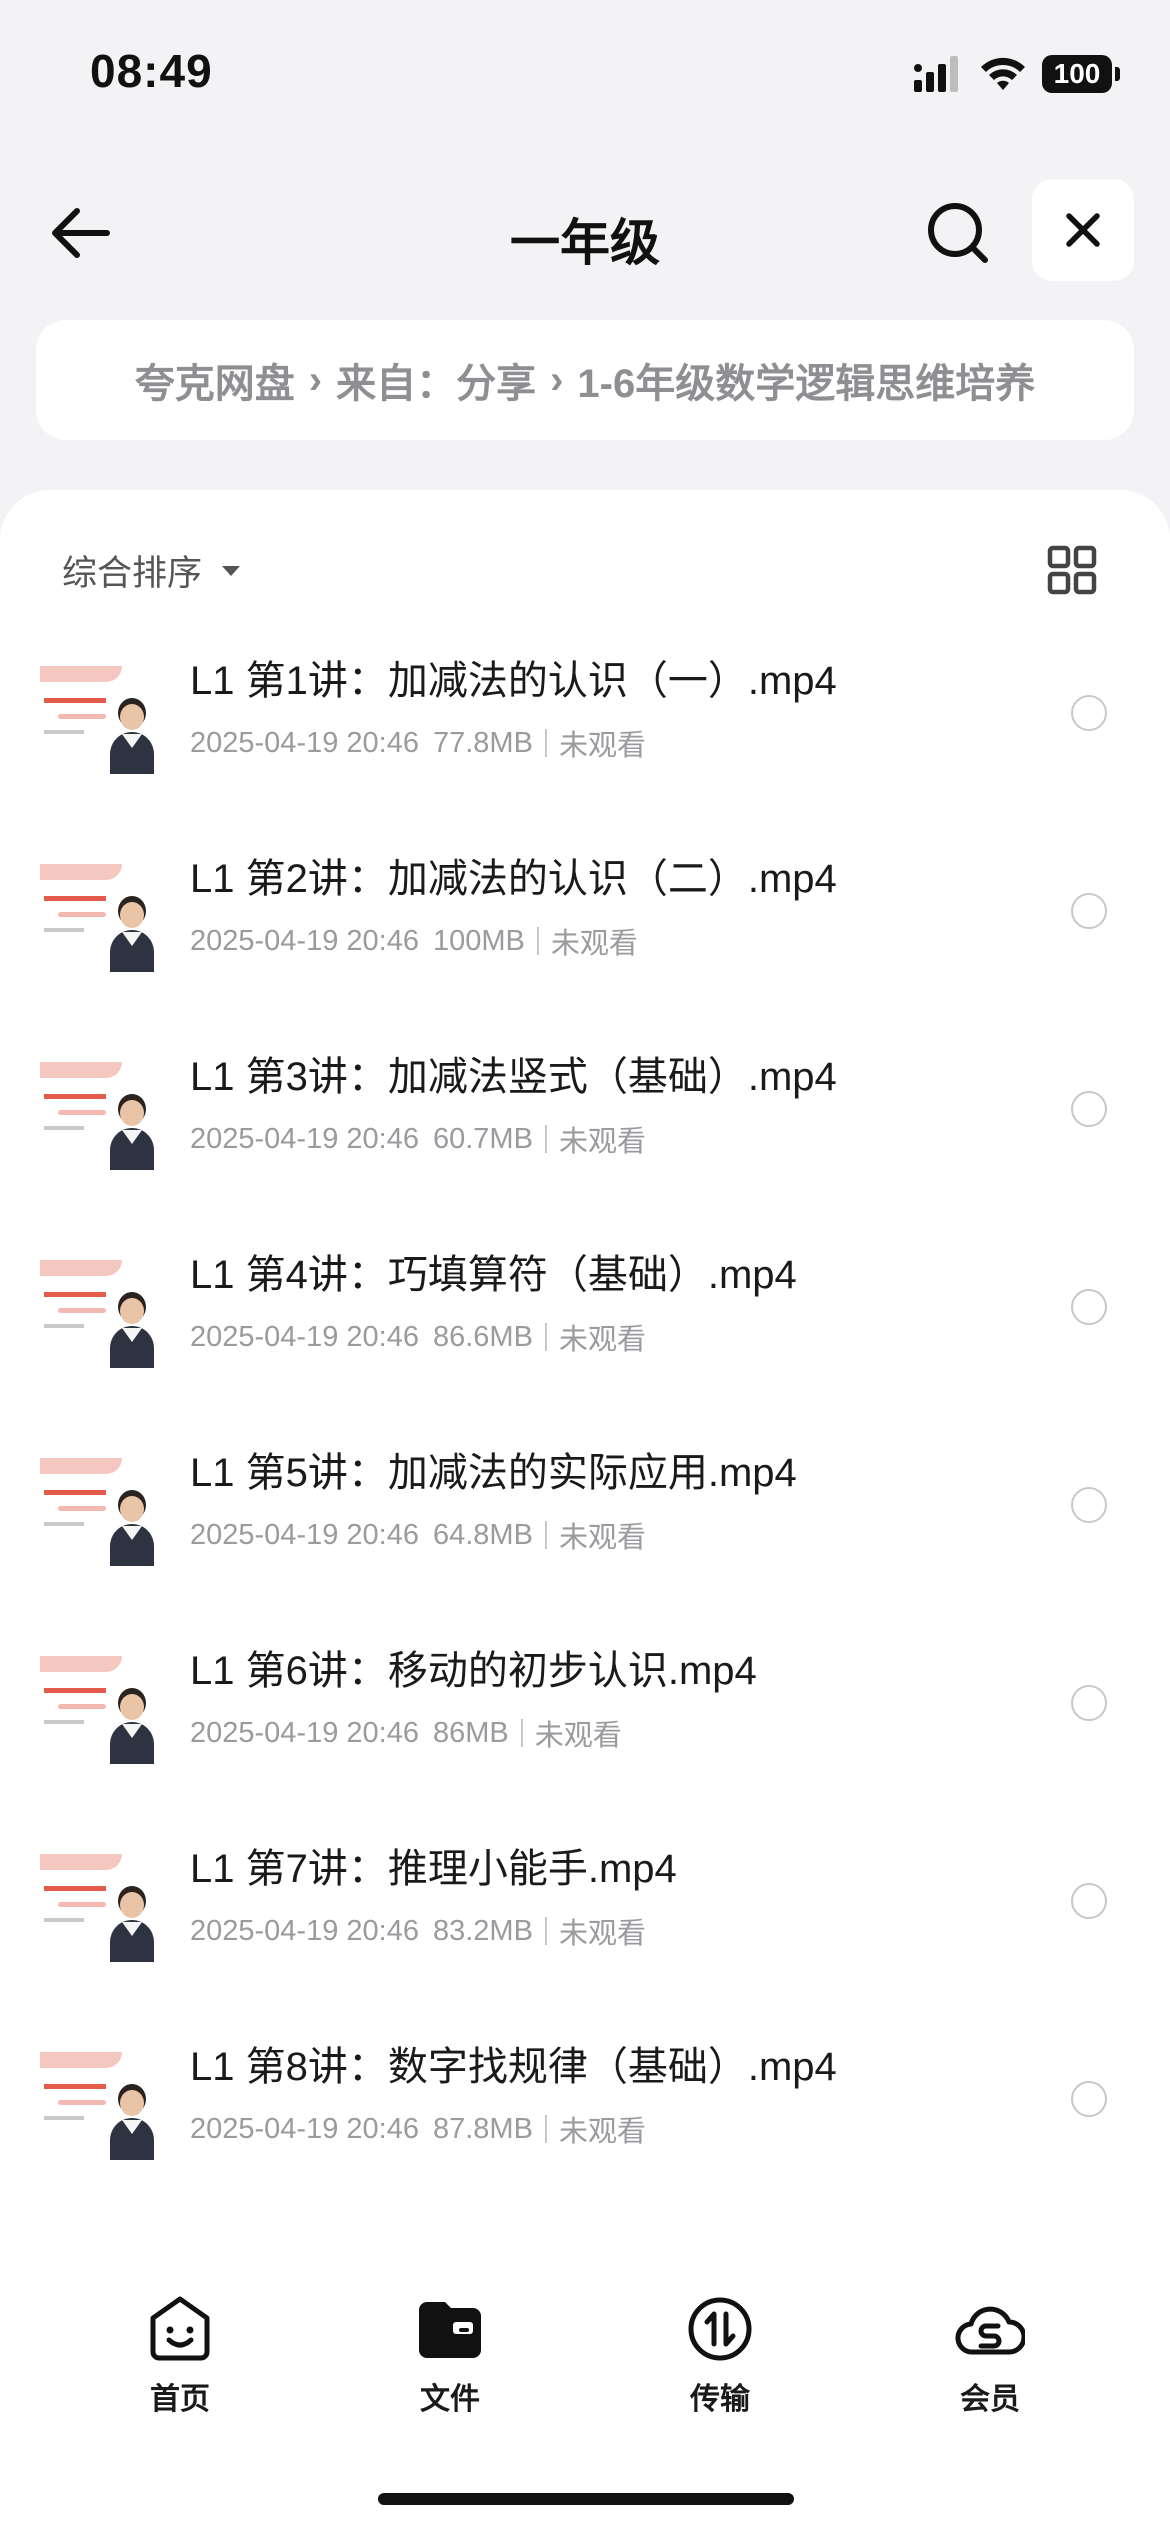 The width and height of the screenshot is (1170, 2532). What do you see at coordinates (482, 1138) in the screenshot?
I see `file-size: 60.7MB` at bounding box center [482, 1138].